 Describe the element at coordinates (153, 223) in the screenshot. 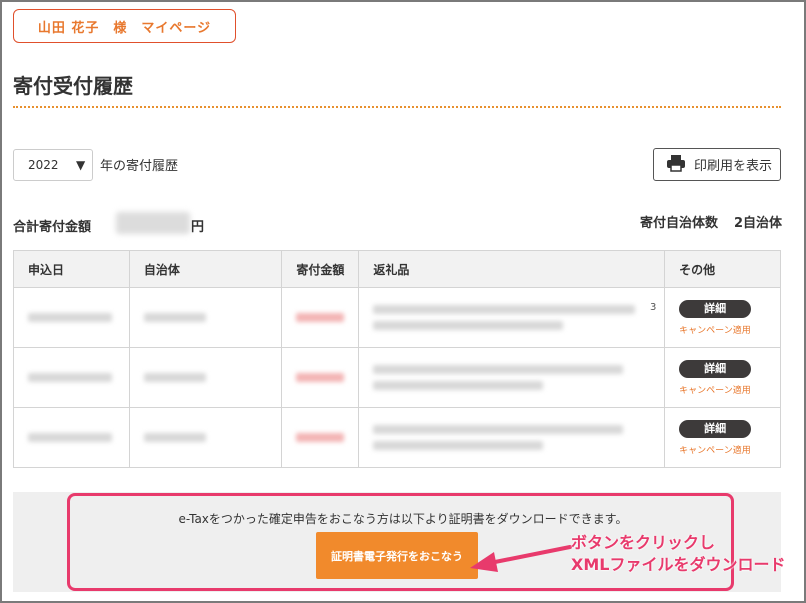

I see `total-amount-redacted` at that location.